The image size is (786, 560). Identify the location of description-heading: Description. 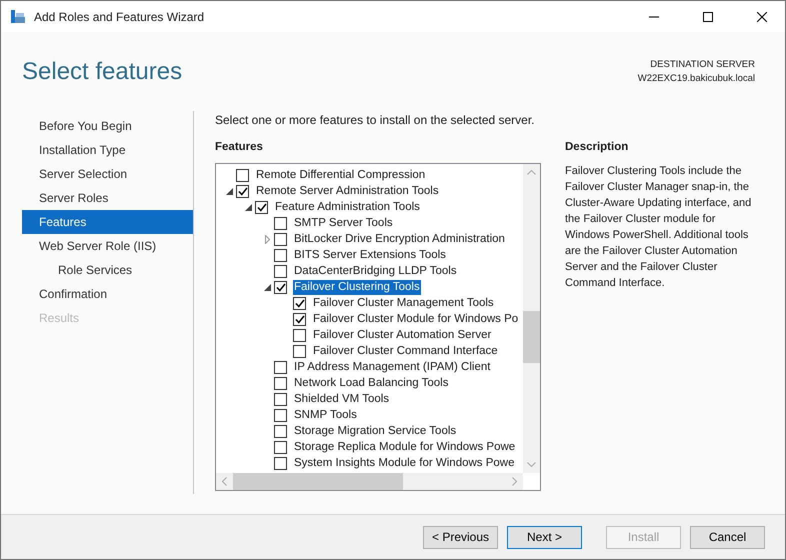
(597, 148).